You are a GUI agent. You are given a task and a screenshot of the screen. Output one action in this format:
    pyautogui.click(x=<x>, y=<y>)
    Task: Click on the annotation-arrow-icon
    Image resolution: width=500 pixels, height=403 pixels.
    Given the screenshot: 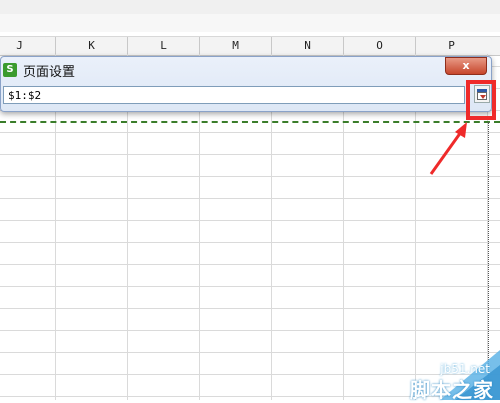 What is the action you would take?
    pyautogui.click(x=448, y=148)
    